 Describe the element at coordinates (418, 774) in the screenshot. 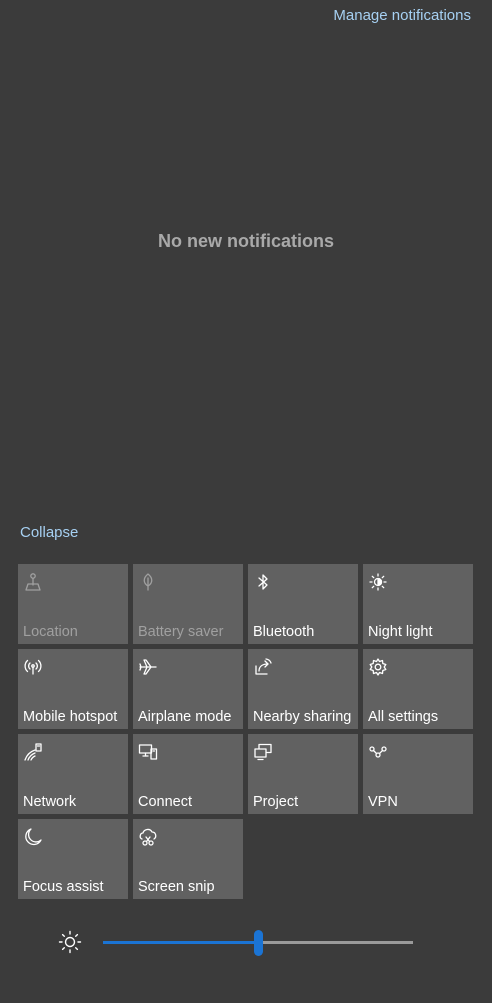

I see `tile-vpn: VPN` at that location.